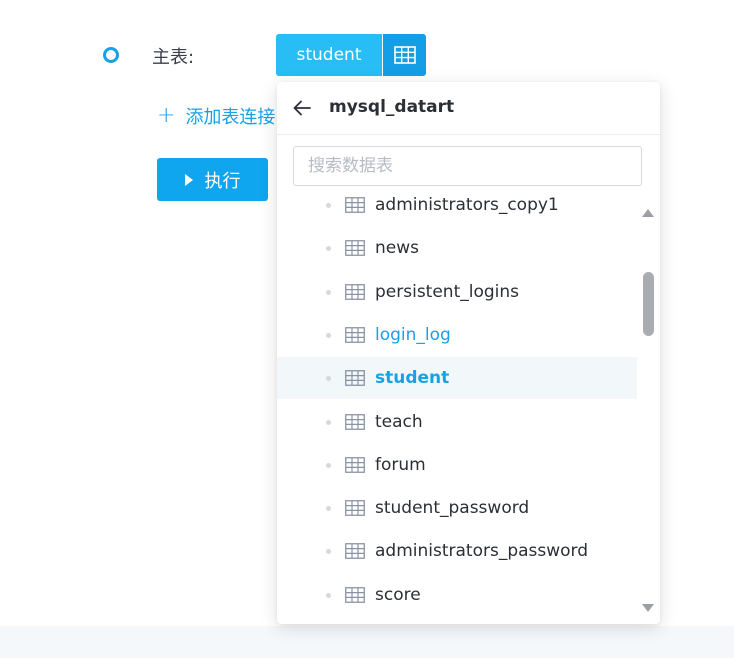 This screenshot has width=734, height=658. What do you see at coordinates (188, 179) in the screenshot?
I see `play-icon` at bounding box center [188, 179].